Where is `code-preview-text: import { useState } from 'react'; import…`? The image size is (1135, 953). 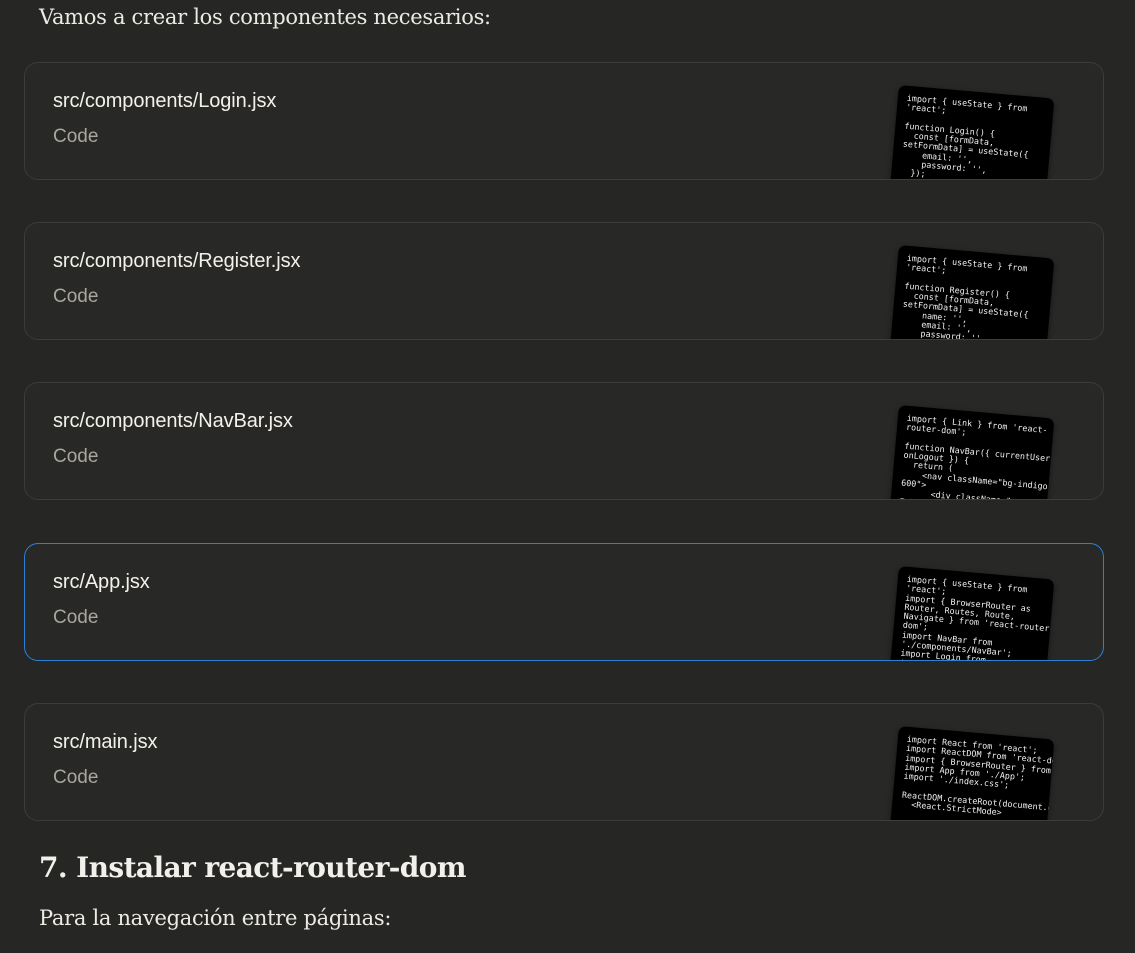 code-preview-text: import { useState } from 'react'; import… is located at coordinates (977, 617).